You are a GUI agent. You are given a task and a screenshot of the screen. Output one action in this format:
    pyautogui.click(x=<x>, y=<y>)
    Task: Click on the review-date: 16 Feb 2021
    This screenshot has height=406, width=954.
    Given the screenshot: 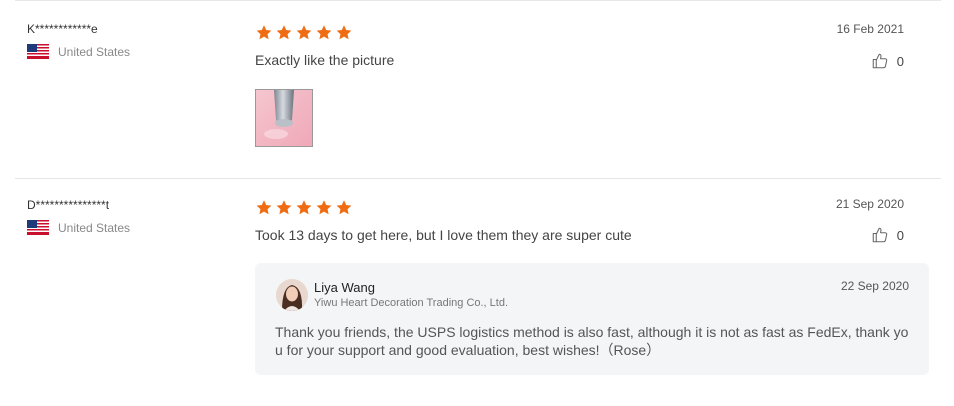 What is the action you would take?
    pyautogui.click(x=870, y=29)
    